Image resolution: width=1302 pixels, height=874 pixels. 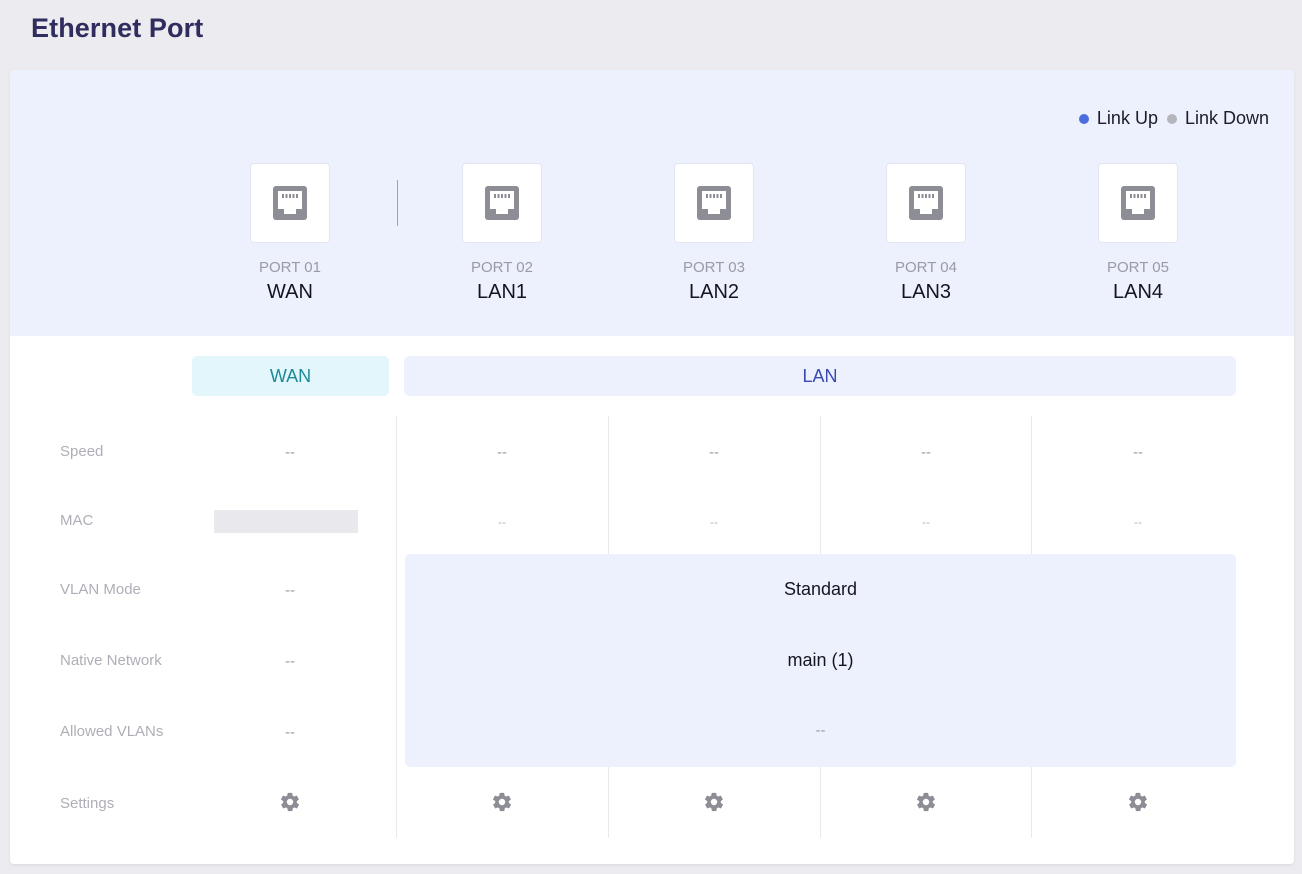 I want to click on wan-lan-divider, so click(x=397, y=203).